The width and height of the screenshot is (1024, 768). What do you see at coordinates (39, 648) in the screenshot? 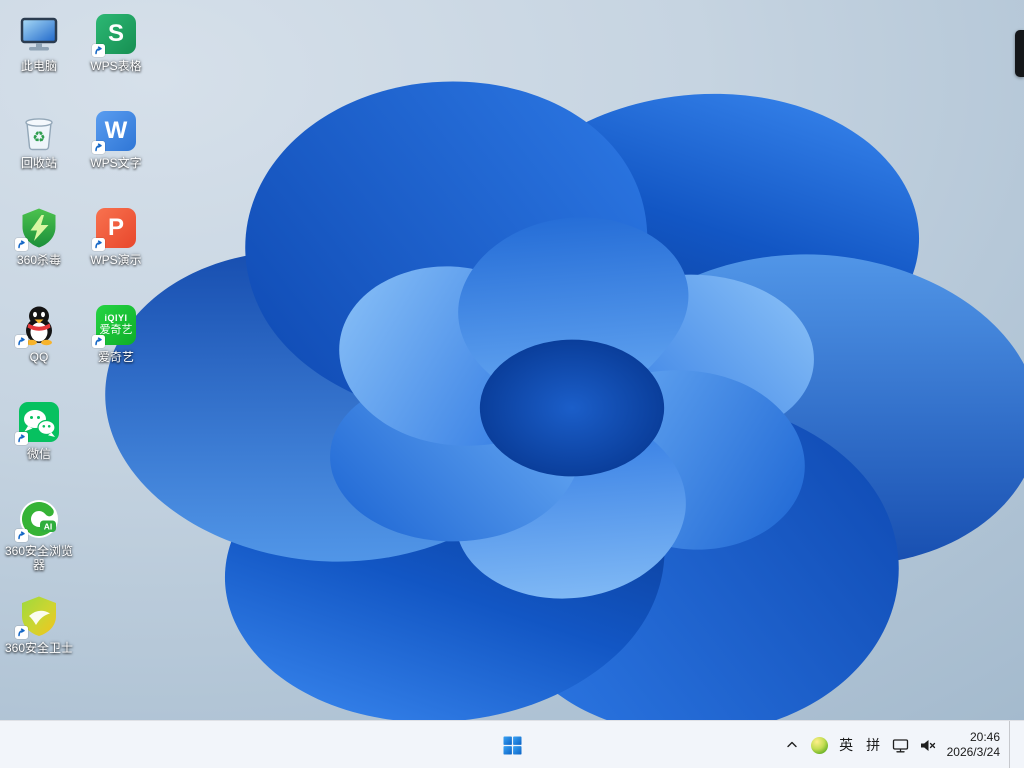
I see `desktop-icon-label: 360安全卫士` at bounding box center [39, 648].